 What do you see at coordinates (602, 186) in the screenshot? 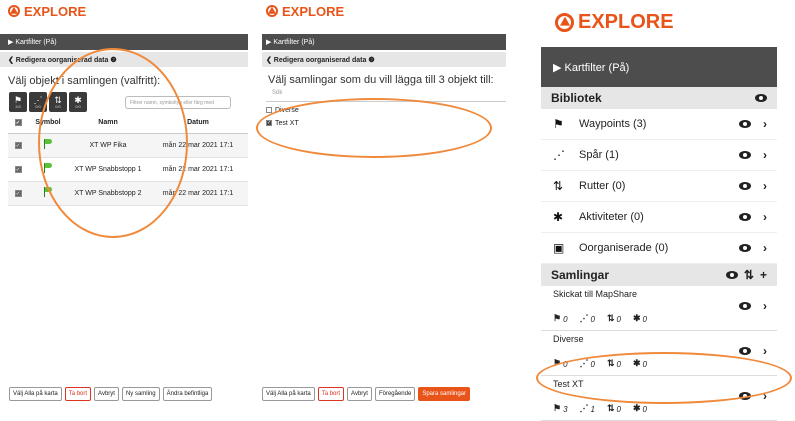
I see `library-item-label: Rutter (0)` at bounding box center [602, 186].